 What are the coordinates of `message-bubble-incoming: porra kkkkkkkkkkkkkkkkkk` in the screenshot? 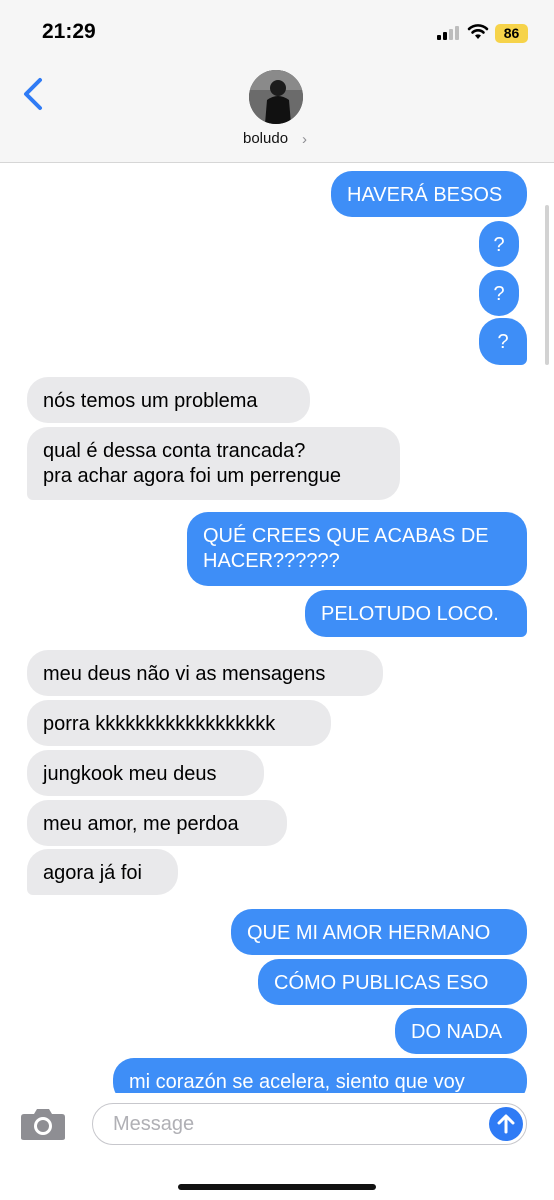 It's located at (179, 723).